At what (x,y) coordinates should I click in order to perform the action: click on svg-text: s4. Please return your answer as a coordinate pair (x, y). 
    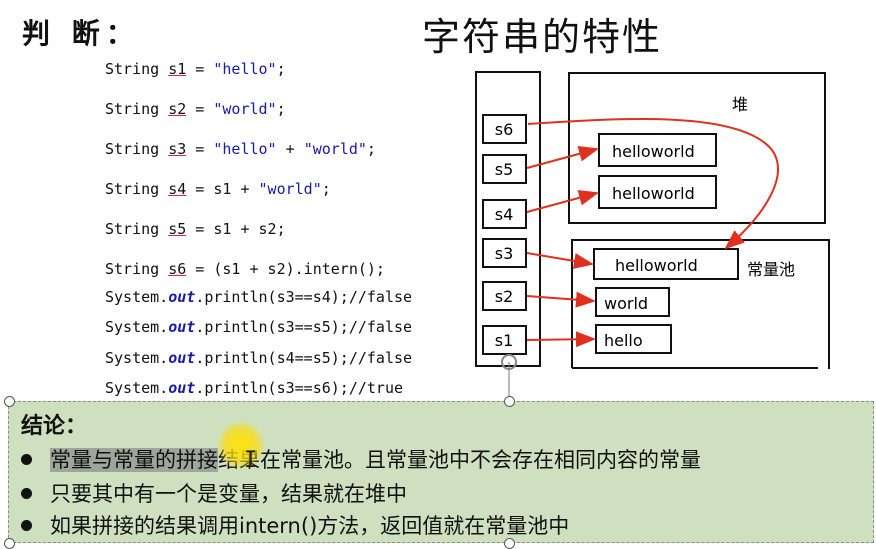
    Looking at the image, I should click on (504, 214).